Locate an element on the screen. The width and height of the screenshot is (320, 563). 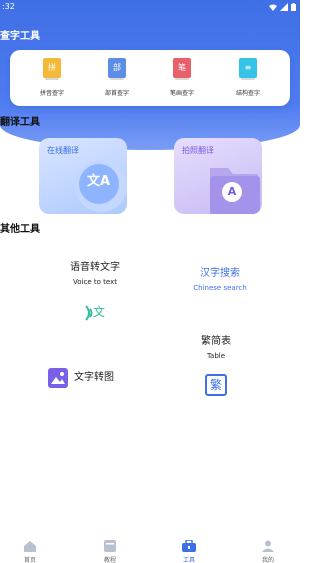
home-icon is located at coordinates (30, 546).